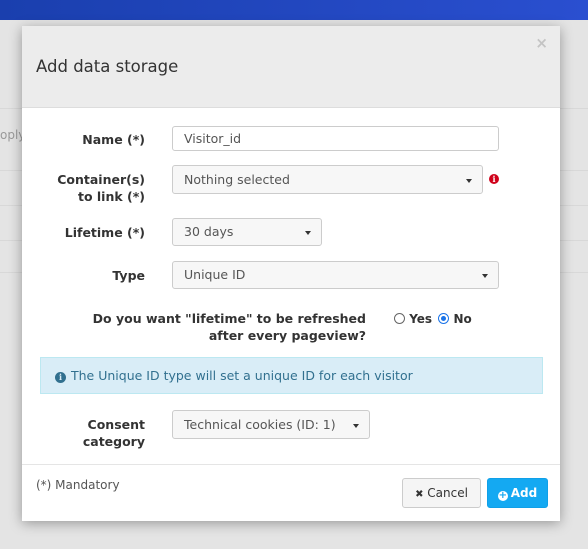 The height and width of the screenshot is (549, 588). Describe the element at coordinates (462, 319) in the screenshot. I see `refresh-no-label: No` at that location.